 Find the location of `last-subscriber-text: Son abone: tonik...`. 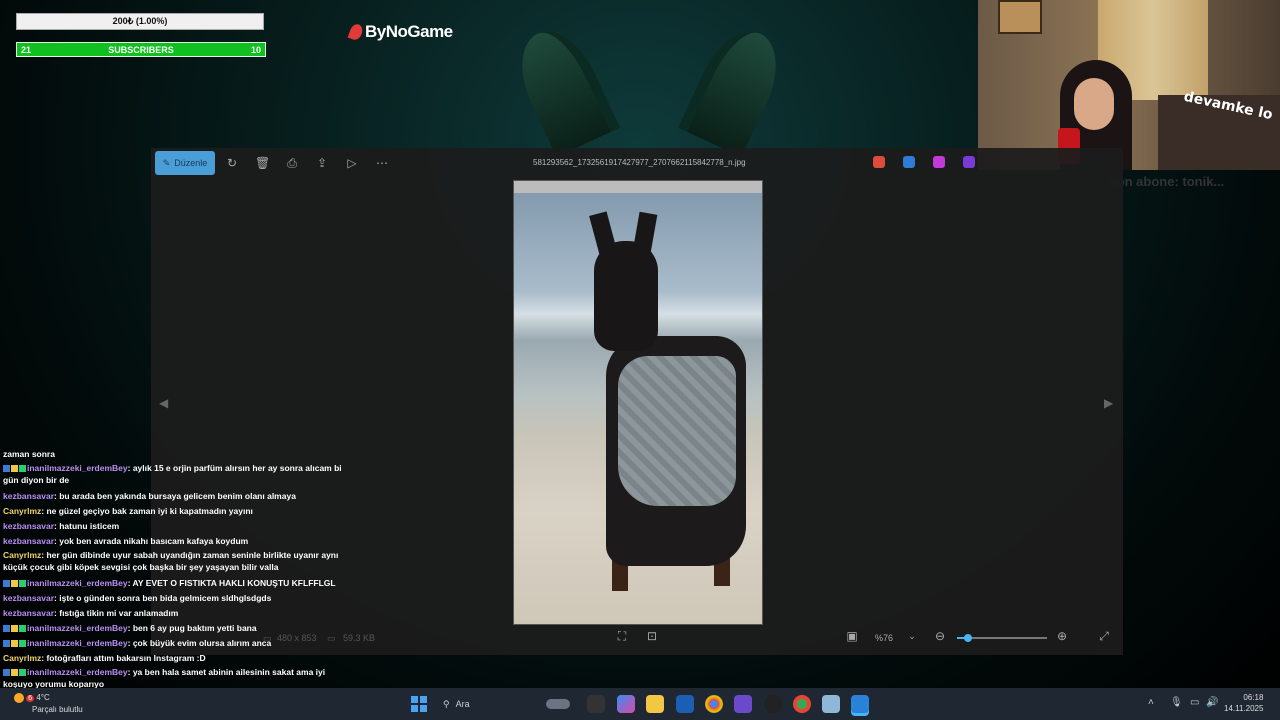

last-subscriber-text: Son abone: tonik... is located at coordinates (1166, 181).